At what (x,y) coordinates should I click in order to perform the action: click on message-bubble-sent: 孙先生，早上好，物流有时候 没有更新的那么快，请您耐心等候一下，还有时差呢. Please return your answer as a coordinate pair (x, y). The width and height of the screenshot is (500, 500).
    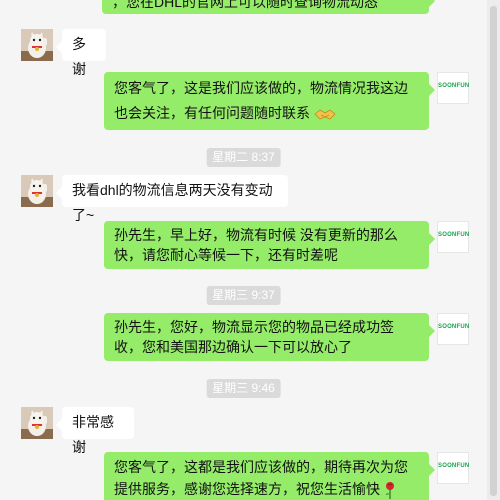
    Looking at the image, I should click on (269, 245).